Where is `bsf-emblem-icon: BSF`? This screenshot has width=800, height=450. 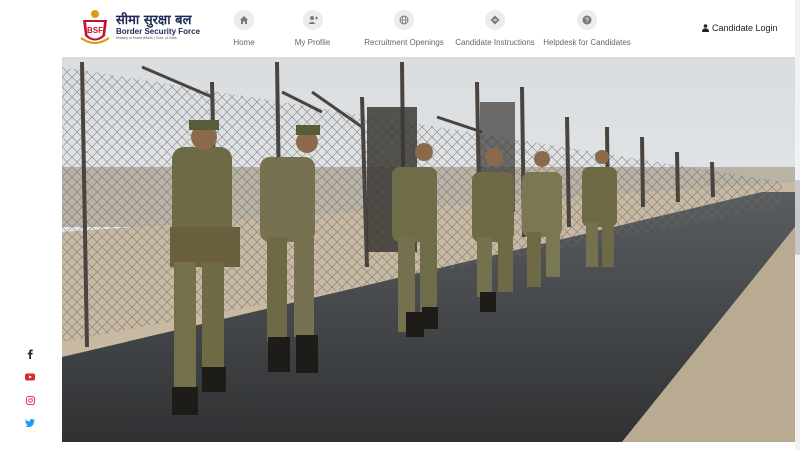
bsf-emblem-icon: BSF is located at coordinates (95, 27).